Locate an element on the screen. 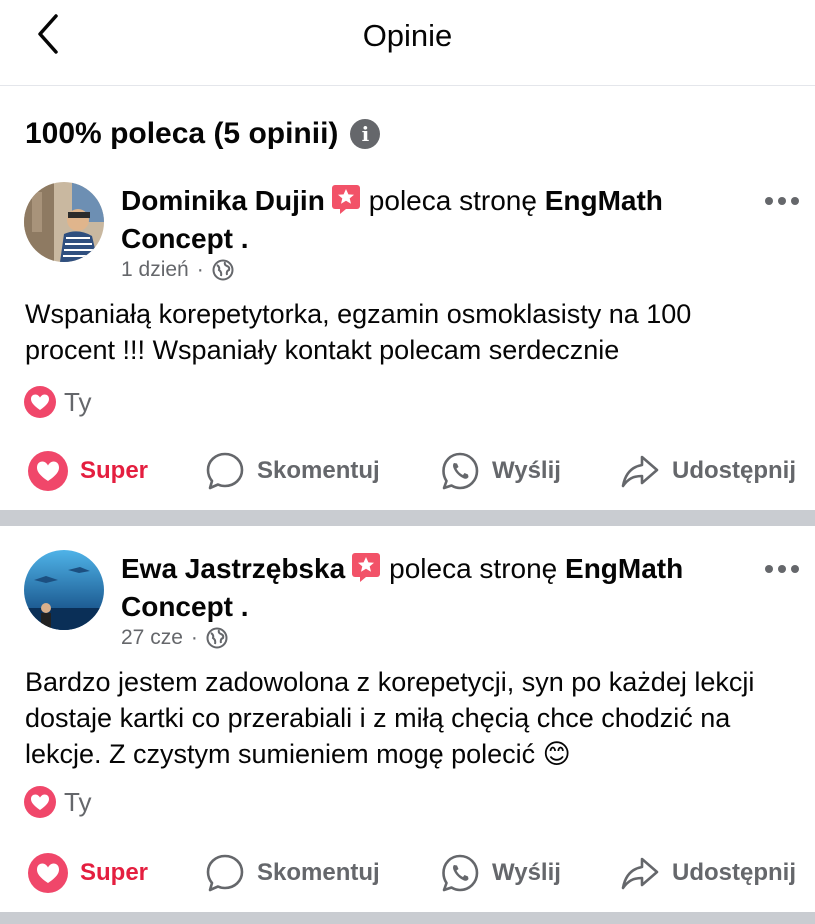 This screenshot has width=815, height=924. author-name: Ewa Jastrzębska is located at coordinates (233, 568).